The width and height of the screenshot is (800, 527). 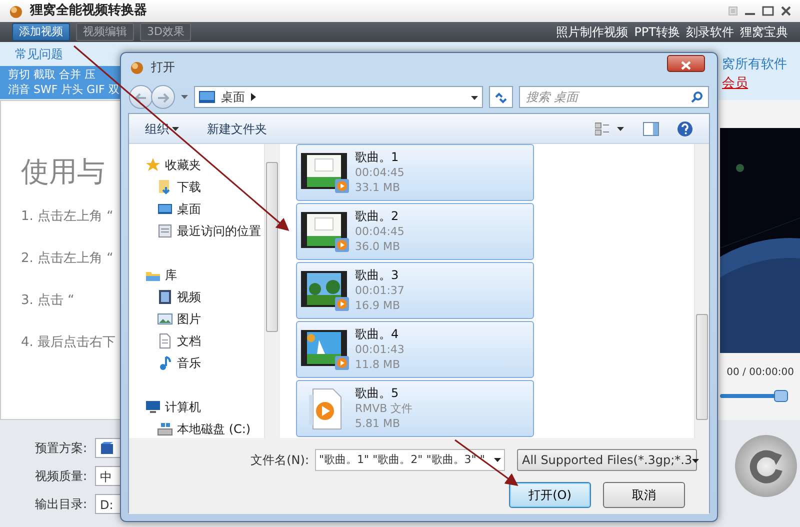 What do you see at coordinates (410, 460) in the screenshot?
I see `filename-field: "歌曲。1" "歌曲。2" "歌曲。3" "` at bounding box center [410, 460].